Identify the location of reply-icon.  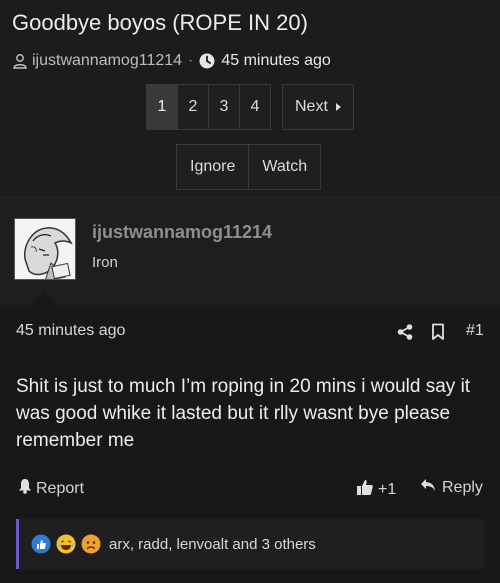
(428, 487).